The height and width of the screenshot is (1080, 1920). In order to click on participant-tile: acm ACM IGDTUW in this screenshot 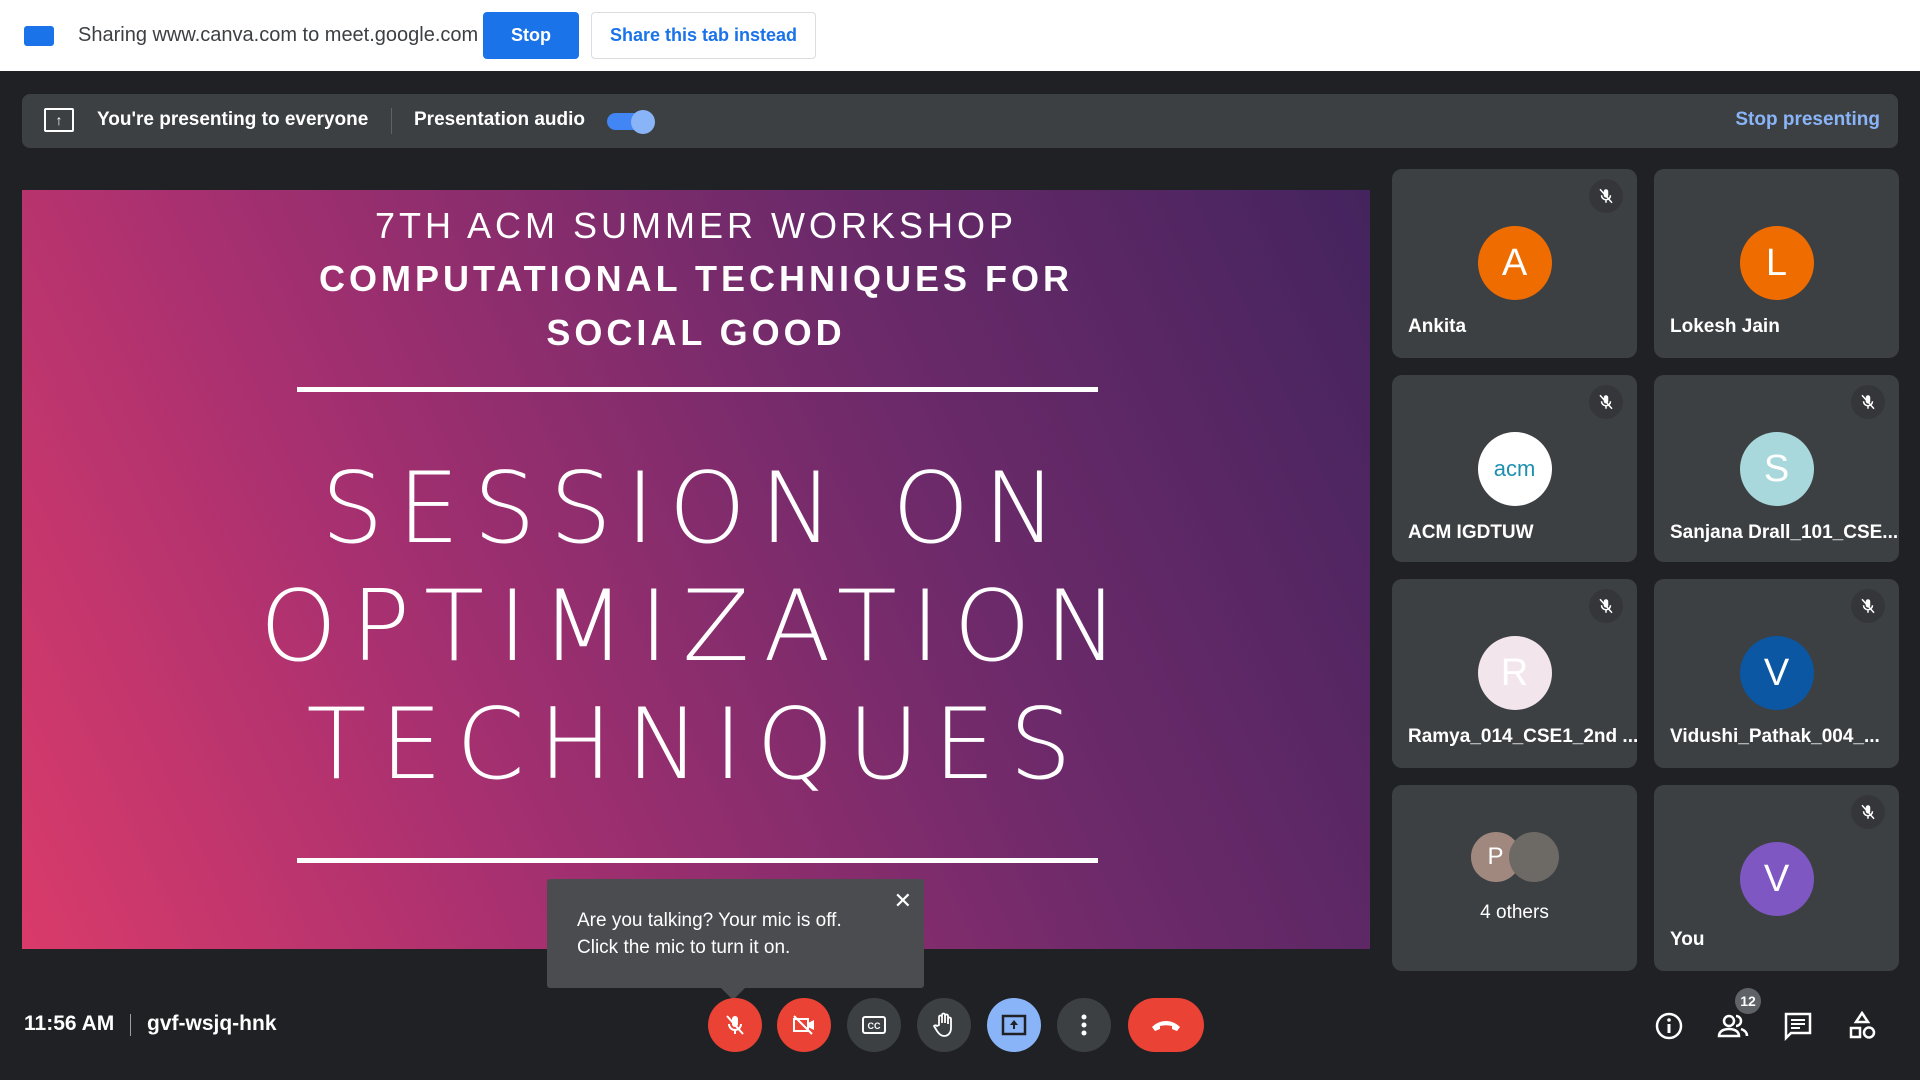, I will do `click(1514, 468)`.